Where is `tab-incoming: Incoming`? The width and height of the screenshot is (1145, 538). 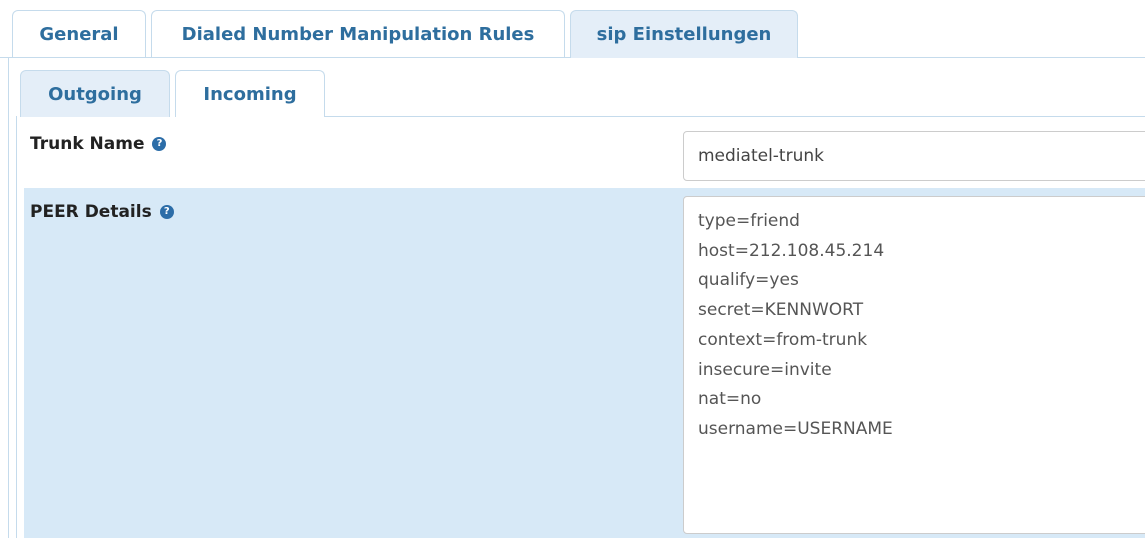 tab-incoming: Incoming is located at coordinates (250, 93).